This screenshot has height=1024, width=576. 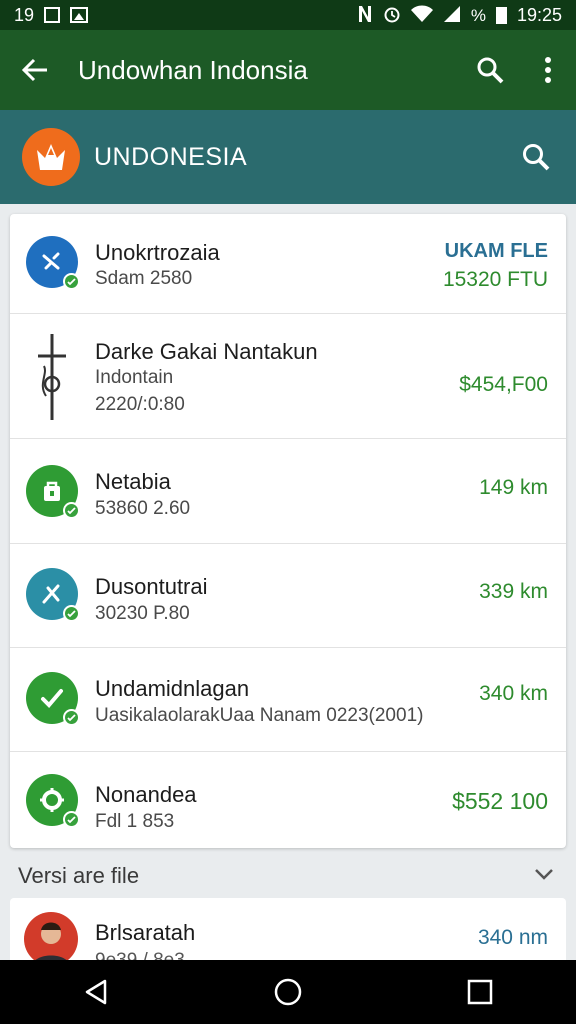 I want to click on app-toolbar: Undowhan Indonsia, so click(x=288, y=70).